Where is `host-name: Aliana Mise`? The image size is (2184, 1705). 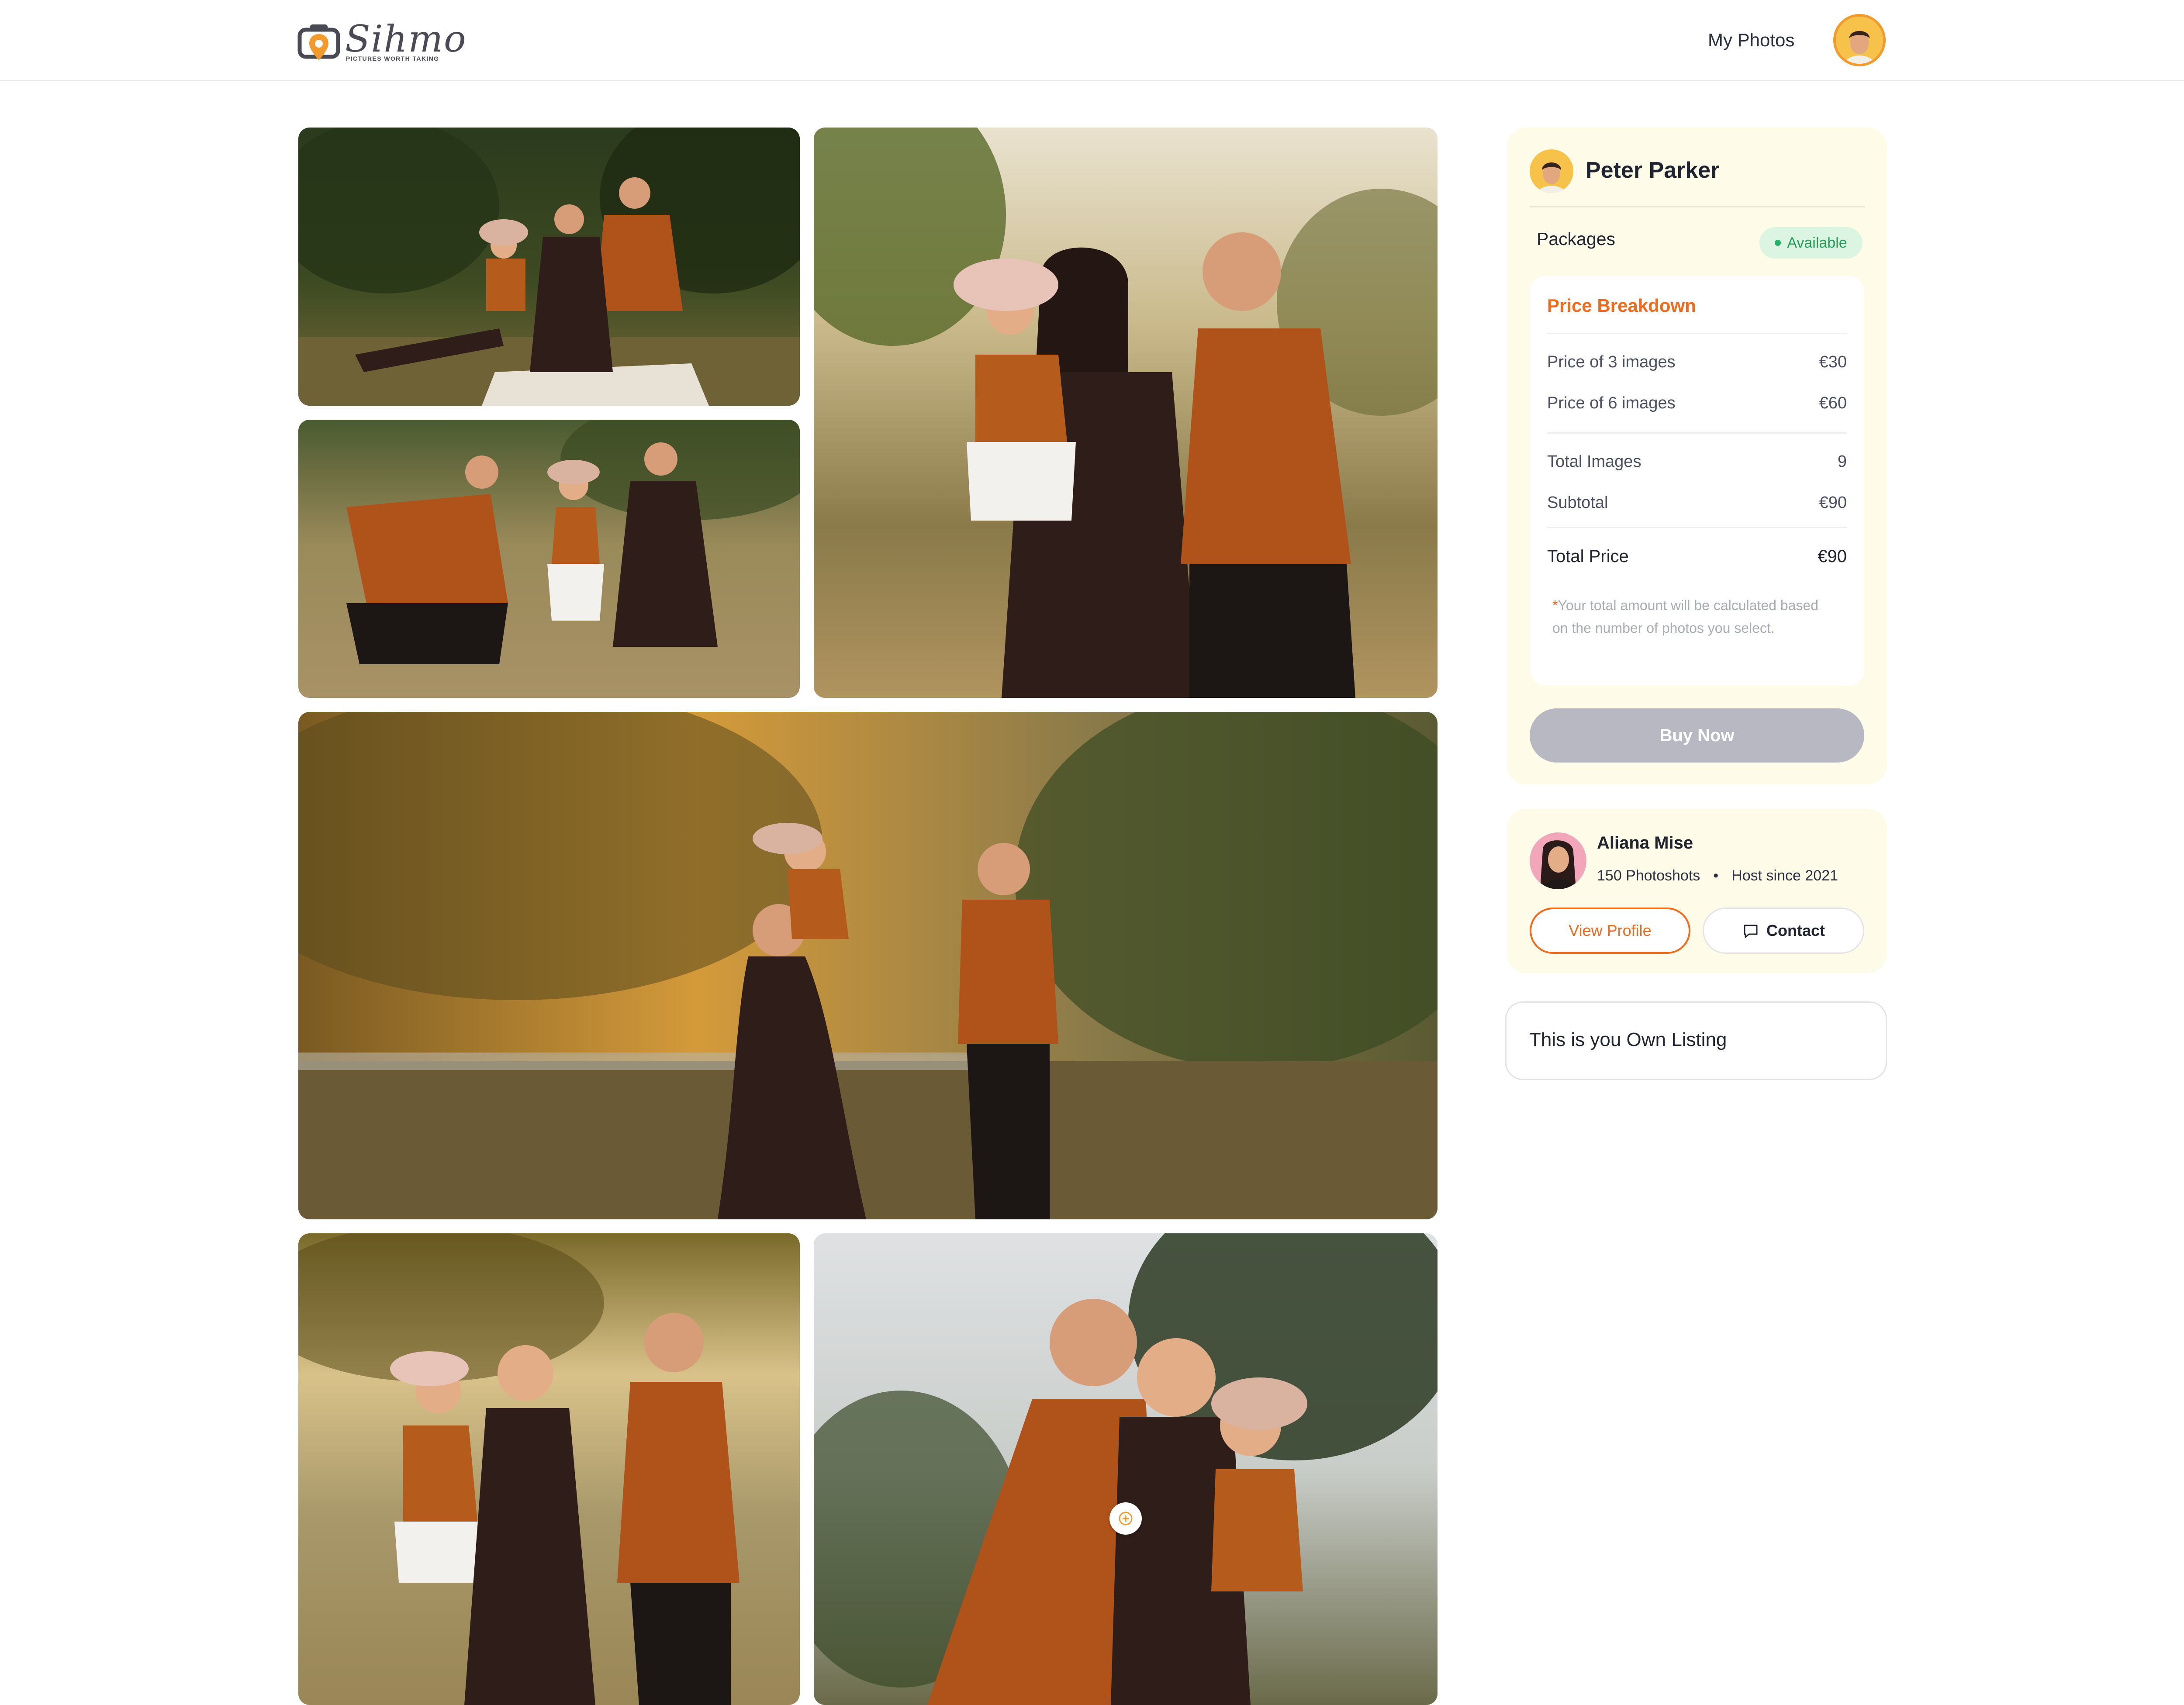 host-name: Aliana Mise is located at coordinates (1645, 842).